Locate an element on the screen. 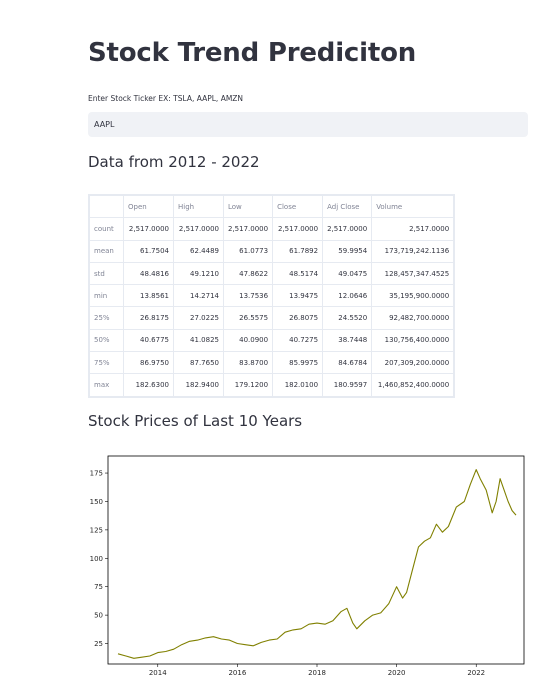 Image resolution: width=541 pixels, height=693 pixels. table-header-row: Open High Low Close Adj Close Volume is located at coordinates (272, 206).